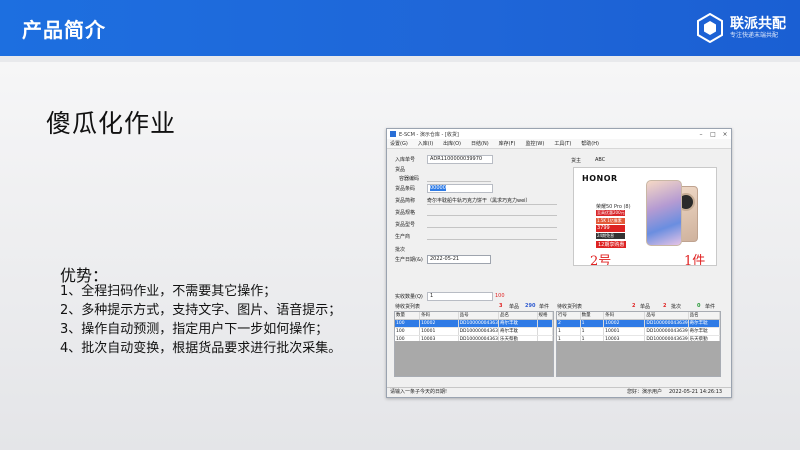 The width and height of the screenshot is (800, 450). I want to click on barcode-label: 货品条码, so click(405, 189).